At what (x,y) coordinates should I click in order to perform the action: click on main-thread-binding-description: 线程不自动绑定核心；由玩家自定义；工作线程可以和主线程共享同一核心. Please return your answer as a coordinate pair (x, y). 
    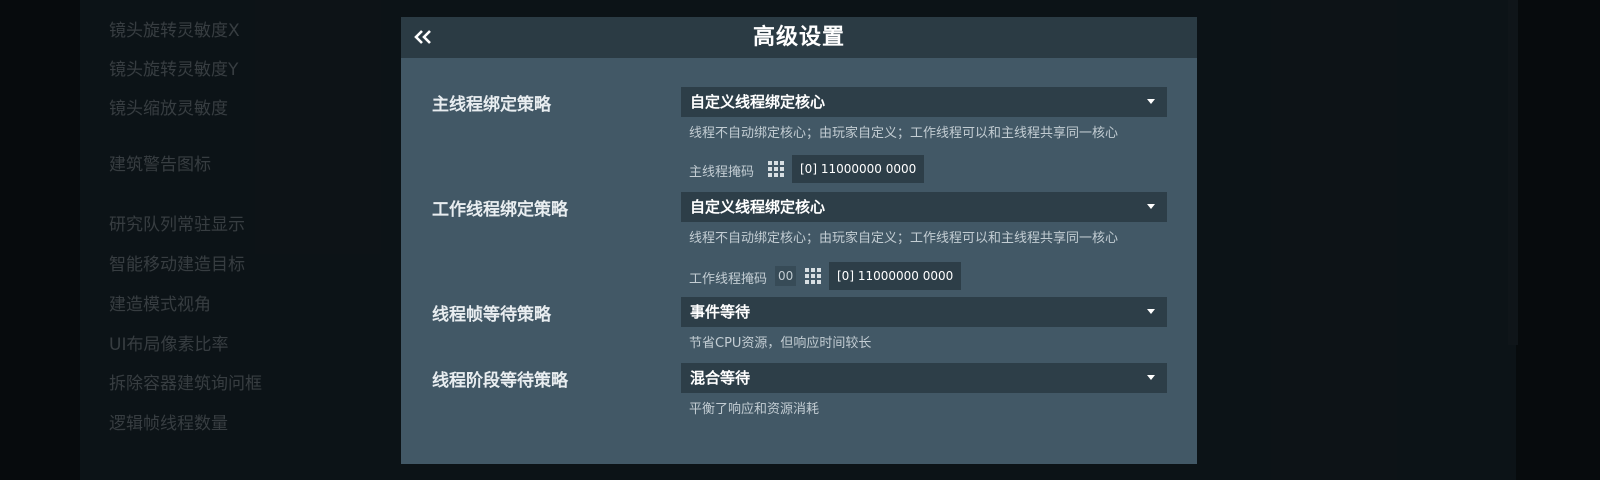
    Looking at the image, I should click on (904, 133).